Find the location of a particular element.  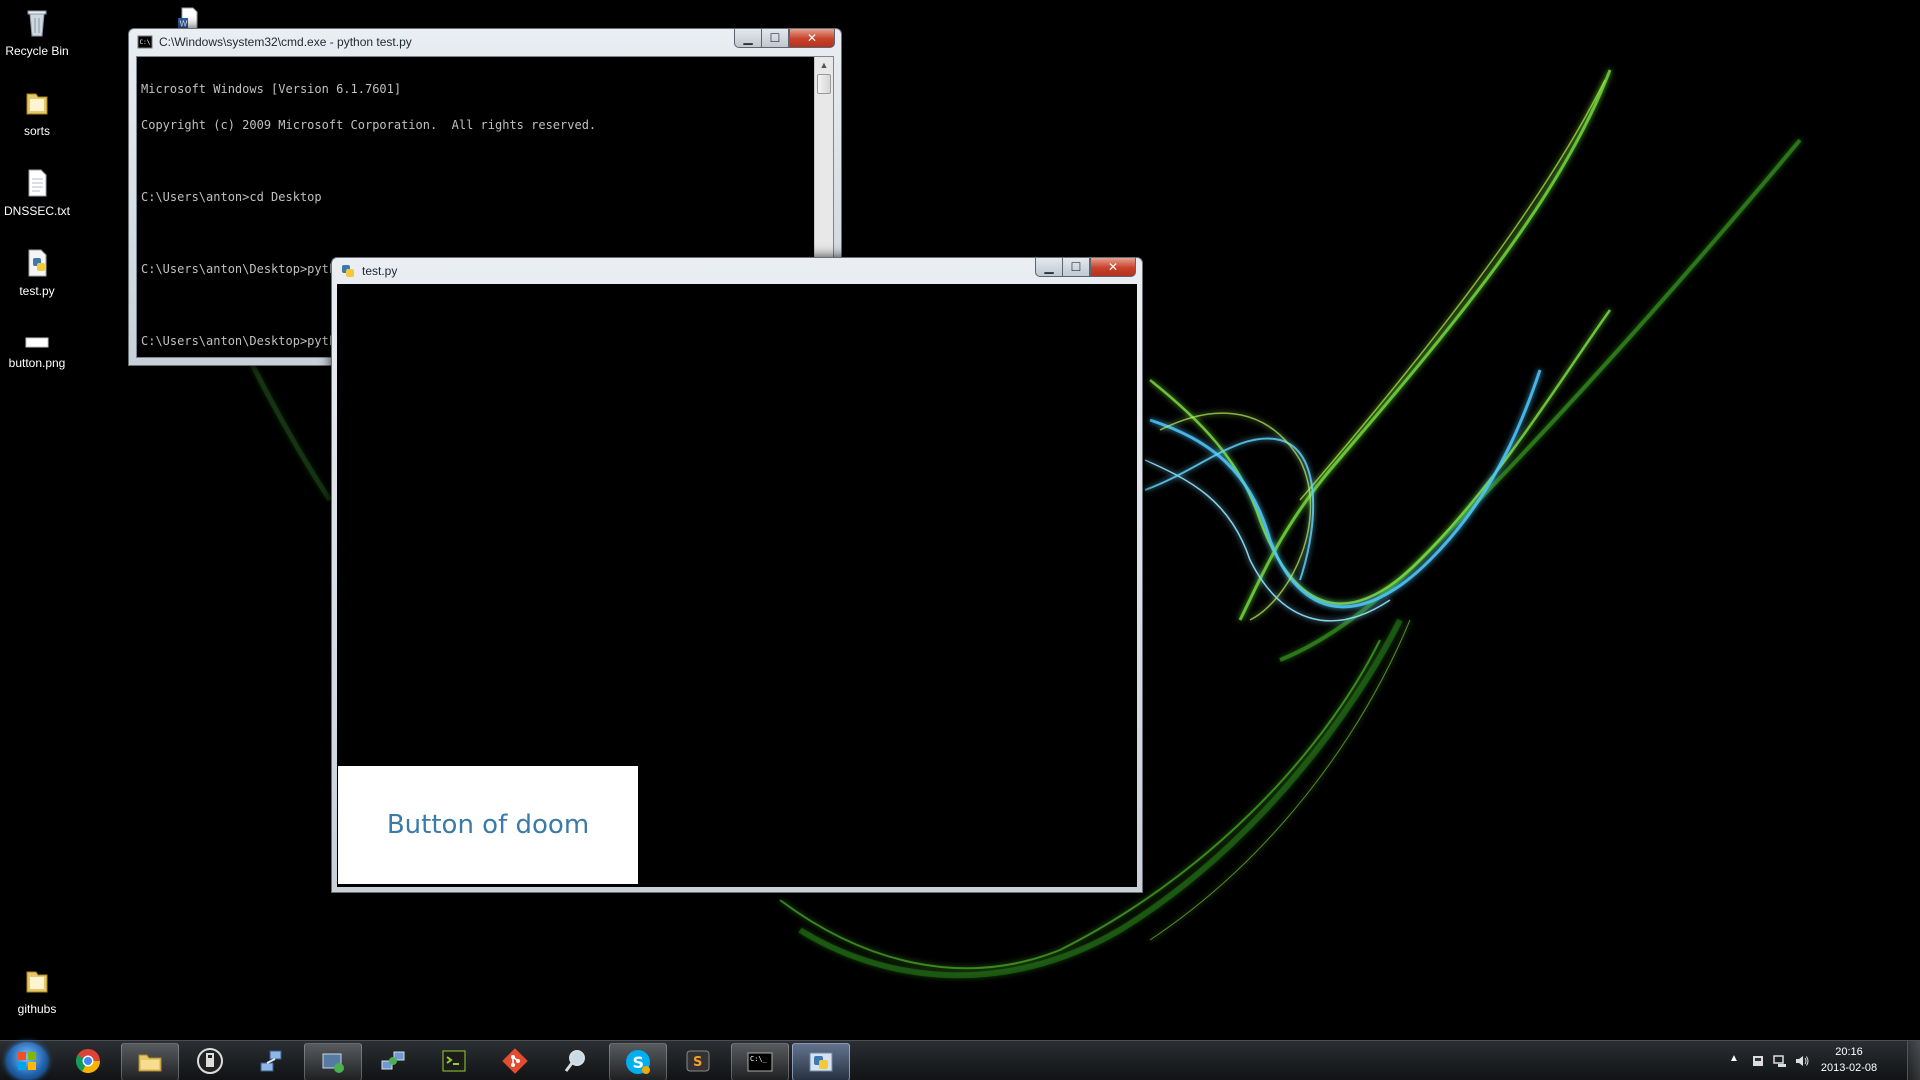

volume-icon is located at coordinates (1802, 1061).